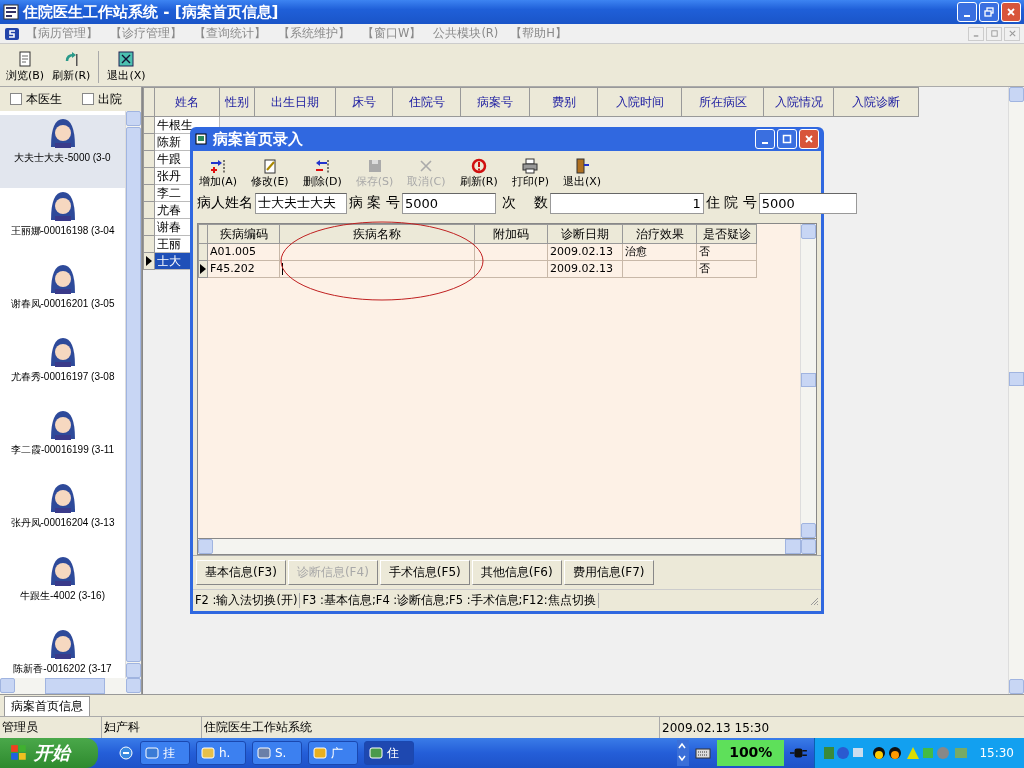 This screenshot has width=1024, height=768. What do you see at coordinates (426, 166) in the screenshot?
I see `cancel-icon` at bounding box center [426, 166].